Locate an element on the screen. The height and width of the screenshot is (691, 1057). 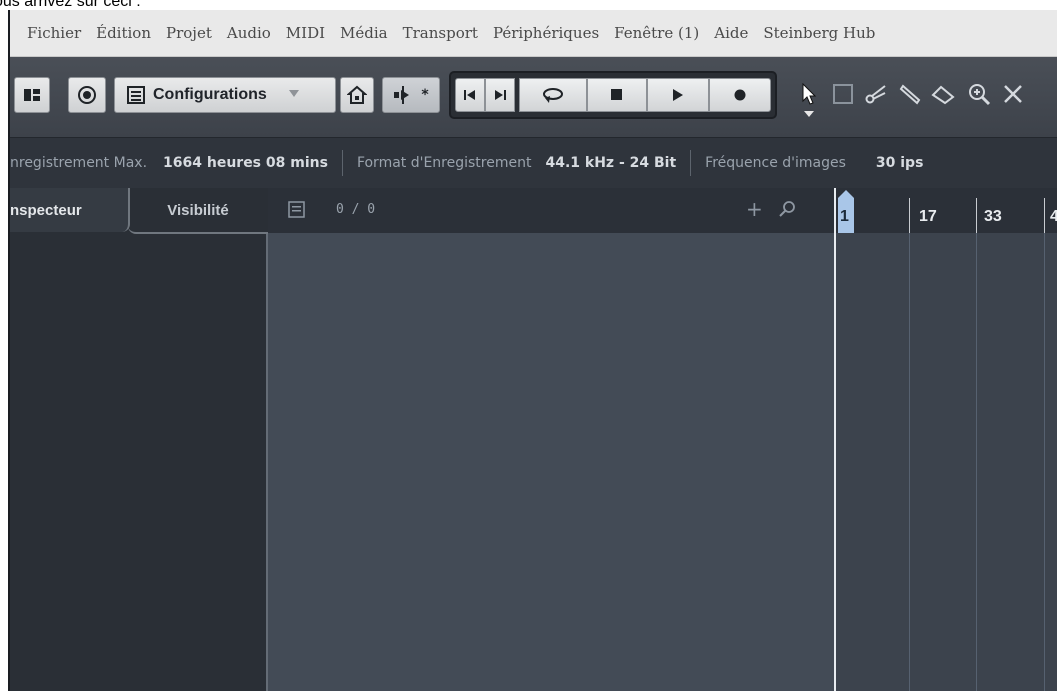
mute-icon is located at coordinates (1013, 94).